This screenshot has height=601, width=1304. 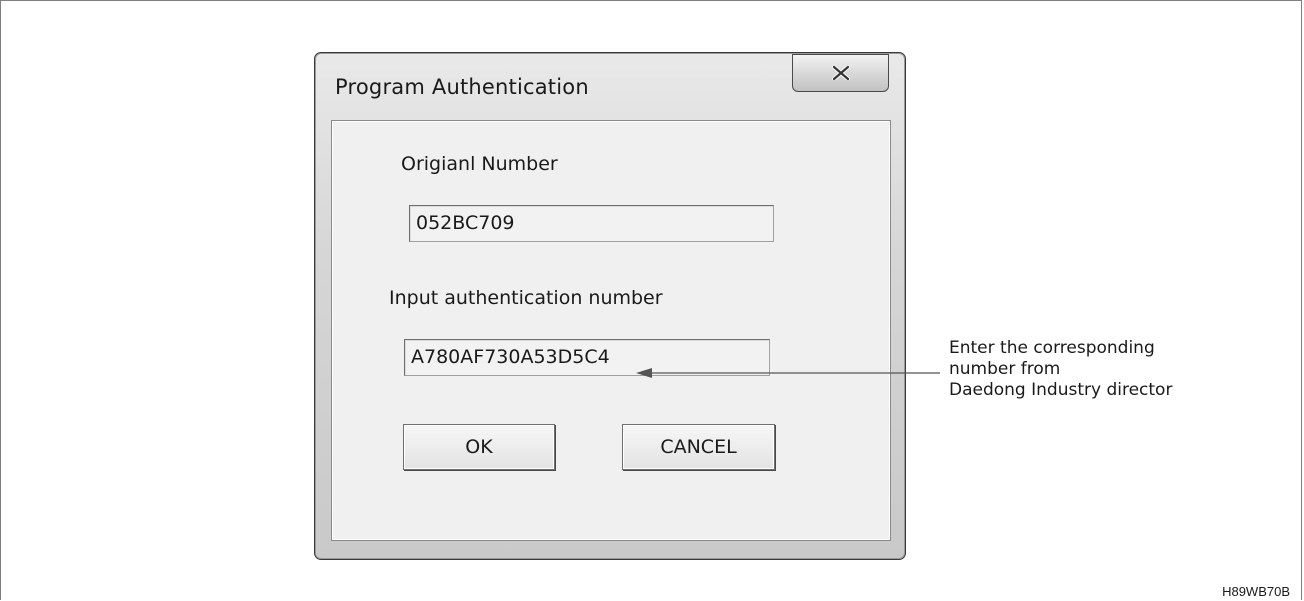 I want to click on auth-number-input: A780AF730A53D5C4, so click(x=587, y=357).